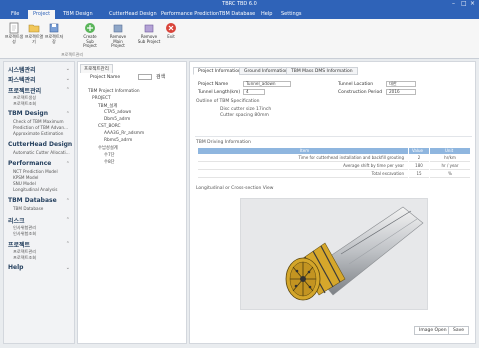  Describe the element at coordinates (171, 31) in the screenshot. I see `exit-button: Exit` at that location.